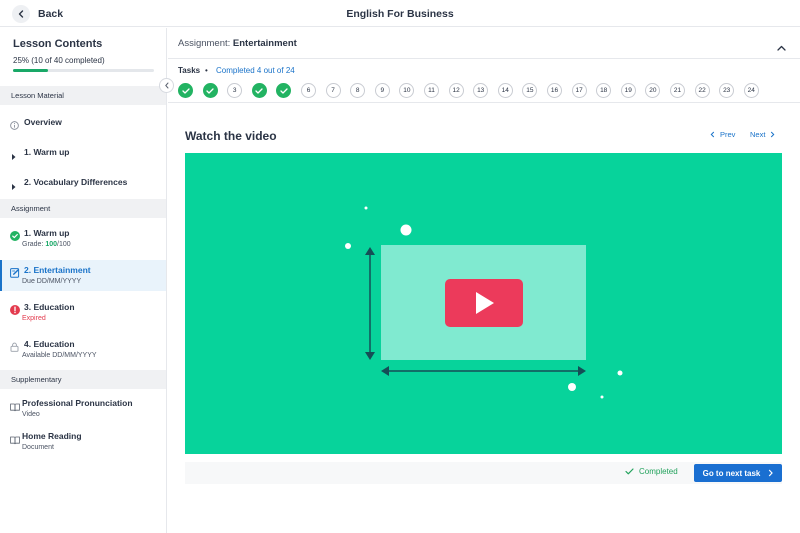 The width and height of the screenshot is (800, 533). Describe the element at coordinates (658, 471) in the screenshot. I see `completed-label: Completed` at that location.